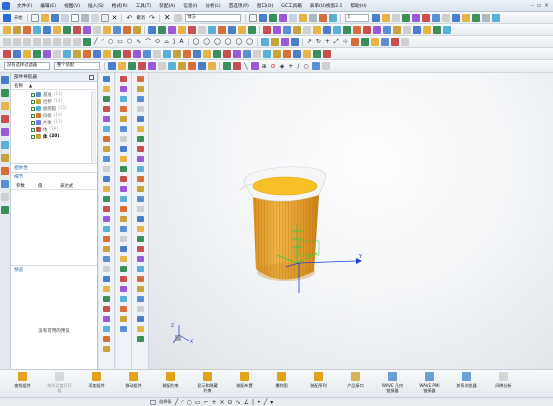  What do you see at coordinates (167, 6) in the screenshot?
I see `menu-assembly: 装配(A)` at bounding box center [167, 6].